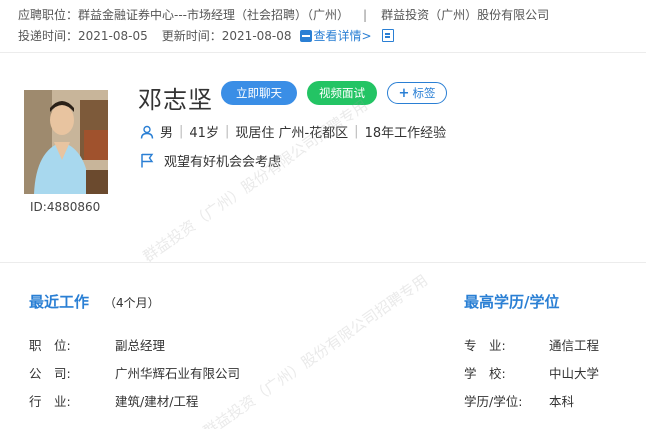 The height and width of the screenshot is (429, 646). I want to click on avatar-photo, so click(66, 142).